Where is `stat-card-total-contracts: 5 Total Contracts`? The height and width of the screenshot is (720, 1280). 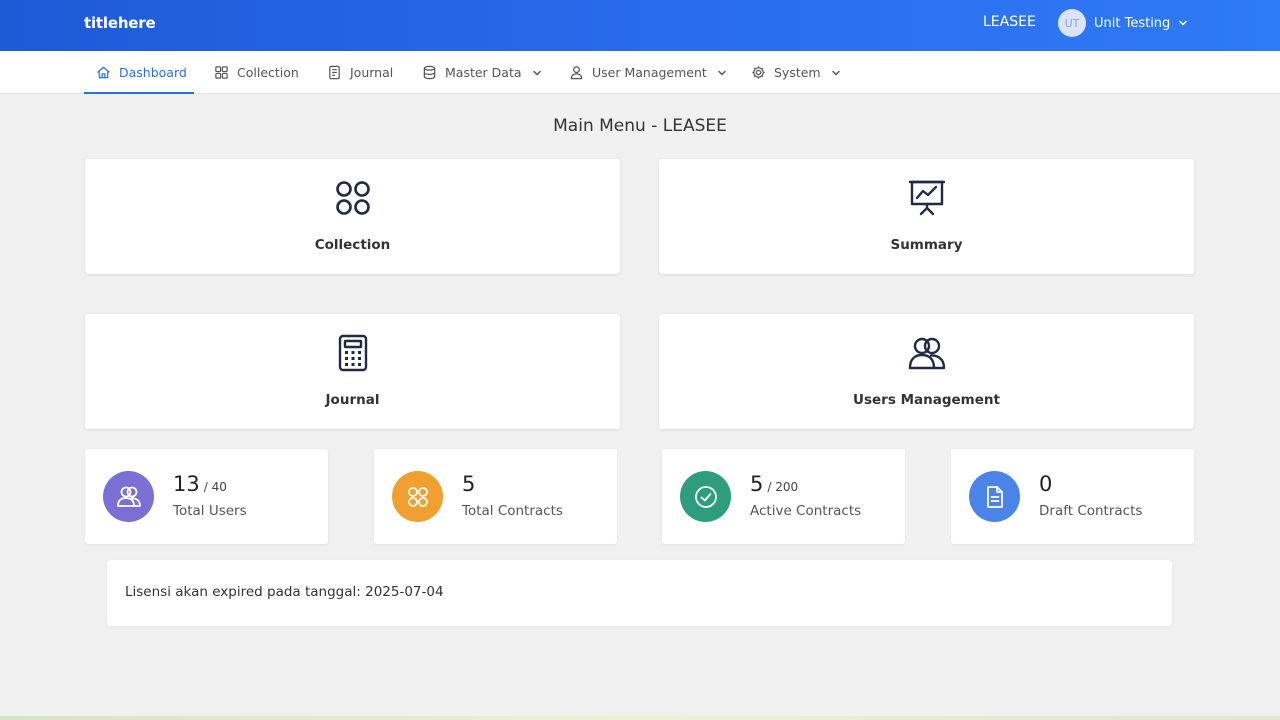
stat-card-total-contracts: 5 Total Contracts is located at coordinates (495, 496).